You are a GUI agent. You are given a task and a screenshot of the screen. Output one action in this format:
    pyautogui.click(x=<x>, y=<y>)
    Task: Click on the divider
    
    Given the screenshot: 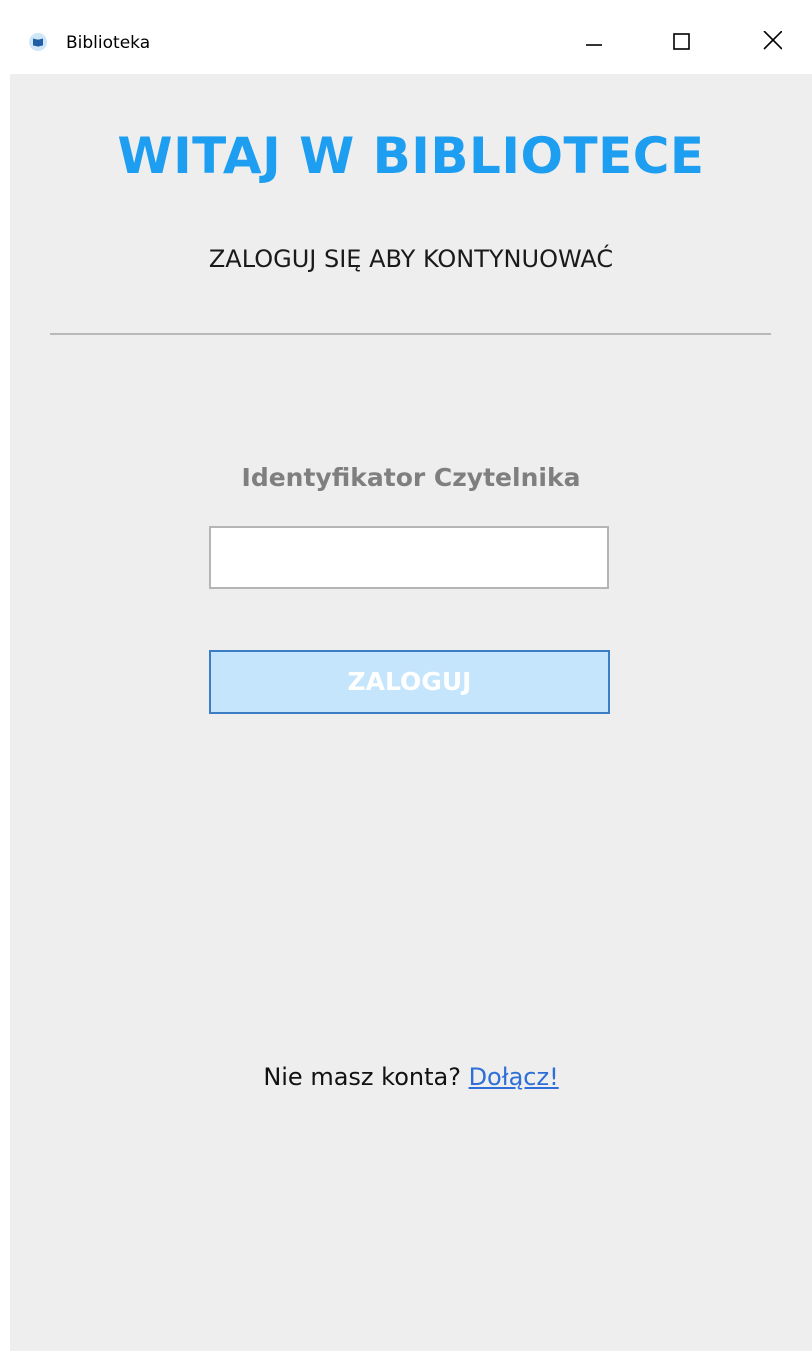 What is the action you would take?
    pyautogui.click(x=410, y=334)
    